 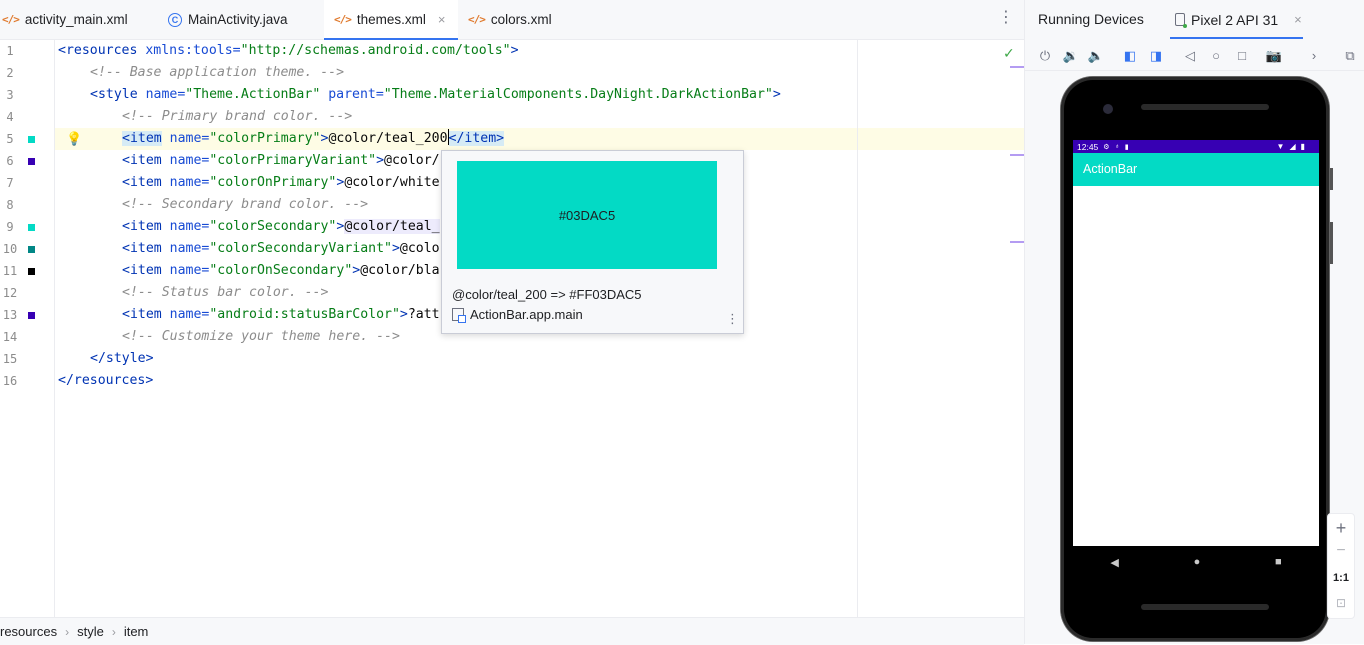 I want to click on device-frame-icon: ⧉, so click(x=1350, y=56).